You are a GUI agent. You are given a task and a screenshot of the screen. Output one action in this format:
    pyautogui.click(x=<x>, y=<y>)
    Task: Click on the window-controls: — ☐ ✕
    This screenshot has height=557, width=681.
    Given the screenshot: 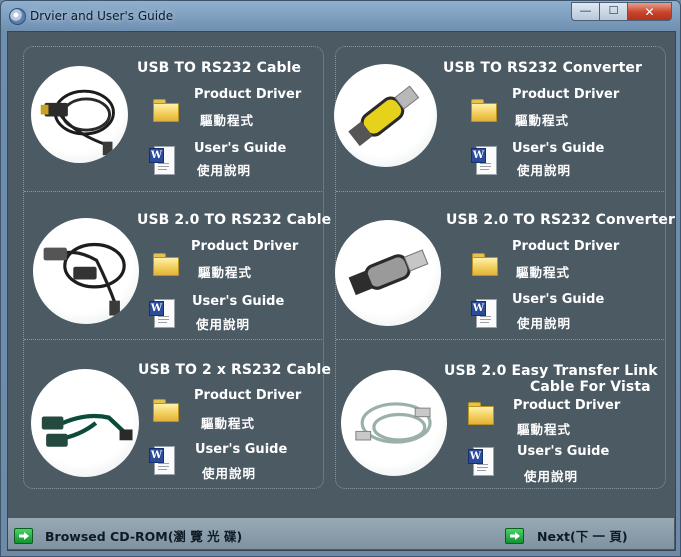 What is the action you would take?
    pyautogui.click(x=621, y=11)
    